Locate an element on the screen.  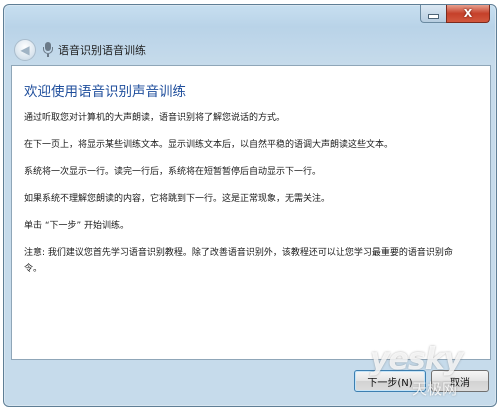
back-arrow-icon: ◀ is located at coordinates (25, 50).